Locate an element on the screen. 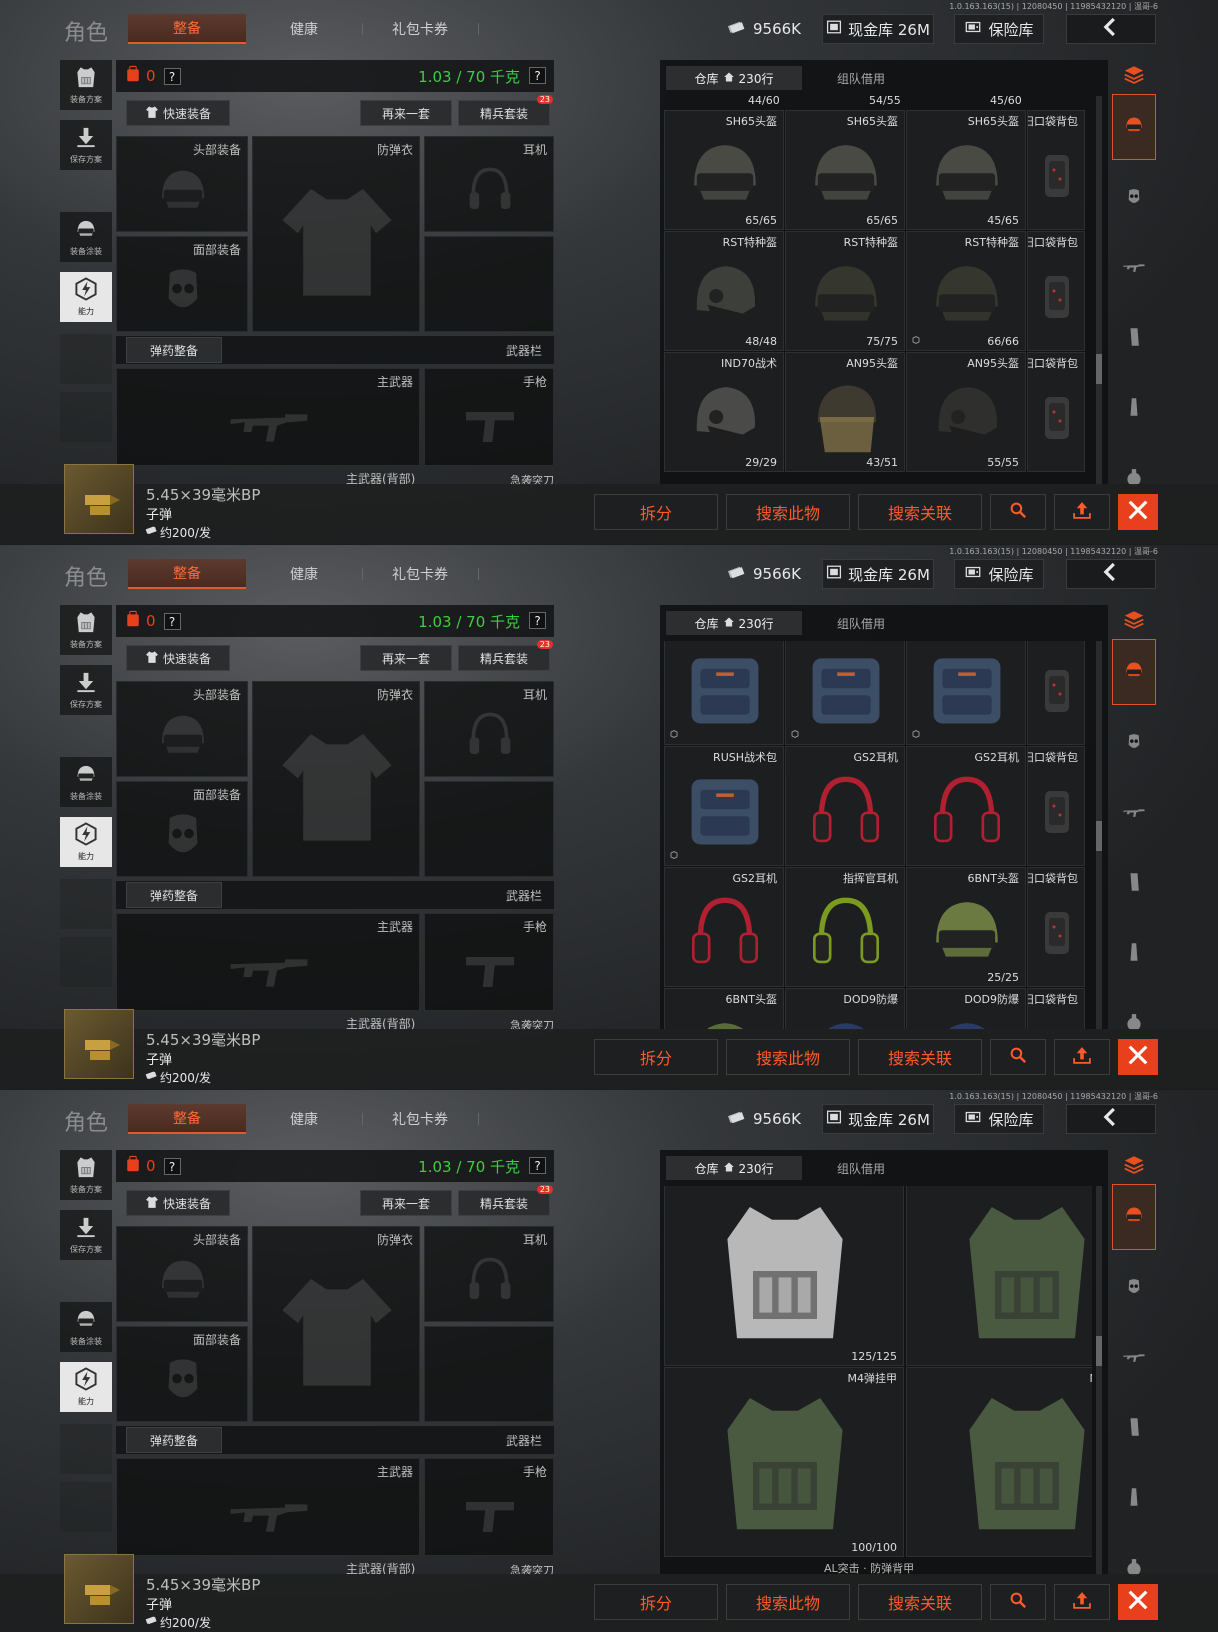 This screenshot has height=1632, width=1218. storage-item: RST特种盔 75/75 is located at coordinates (845, 291).